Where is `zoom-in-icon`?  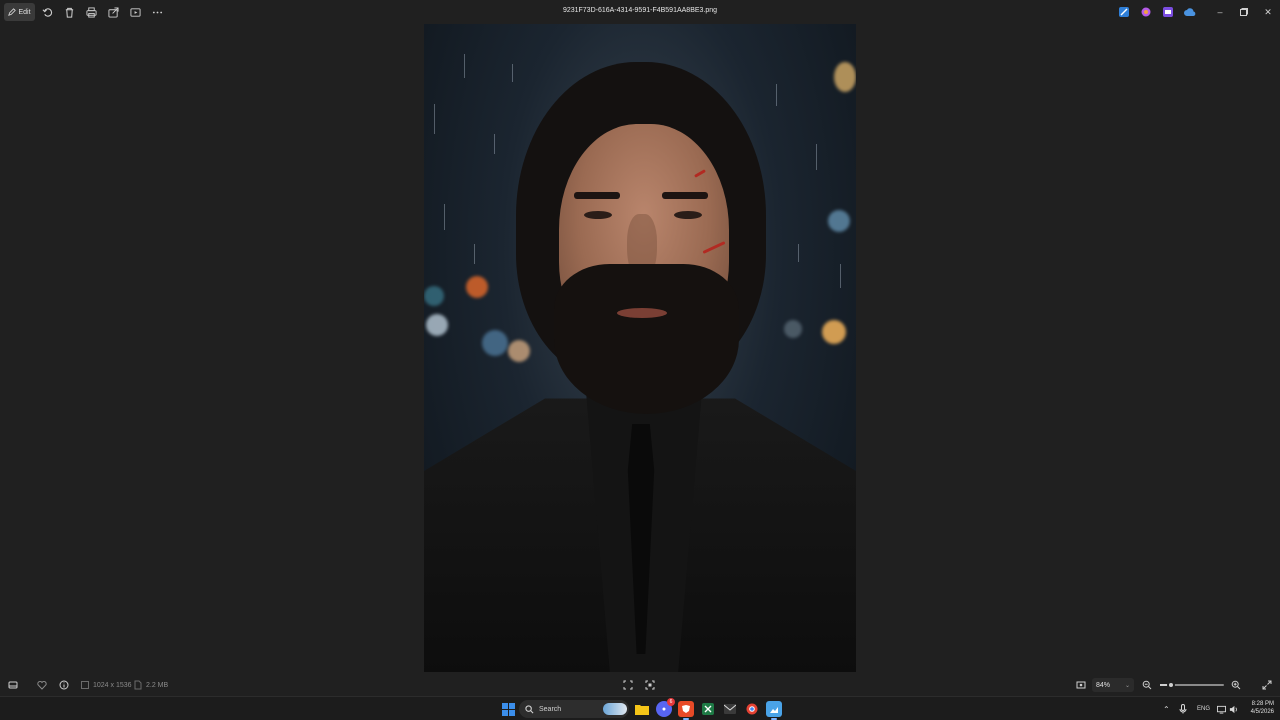 zoom-in-icon is located at coordinates (1236, 685).